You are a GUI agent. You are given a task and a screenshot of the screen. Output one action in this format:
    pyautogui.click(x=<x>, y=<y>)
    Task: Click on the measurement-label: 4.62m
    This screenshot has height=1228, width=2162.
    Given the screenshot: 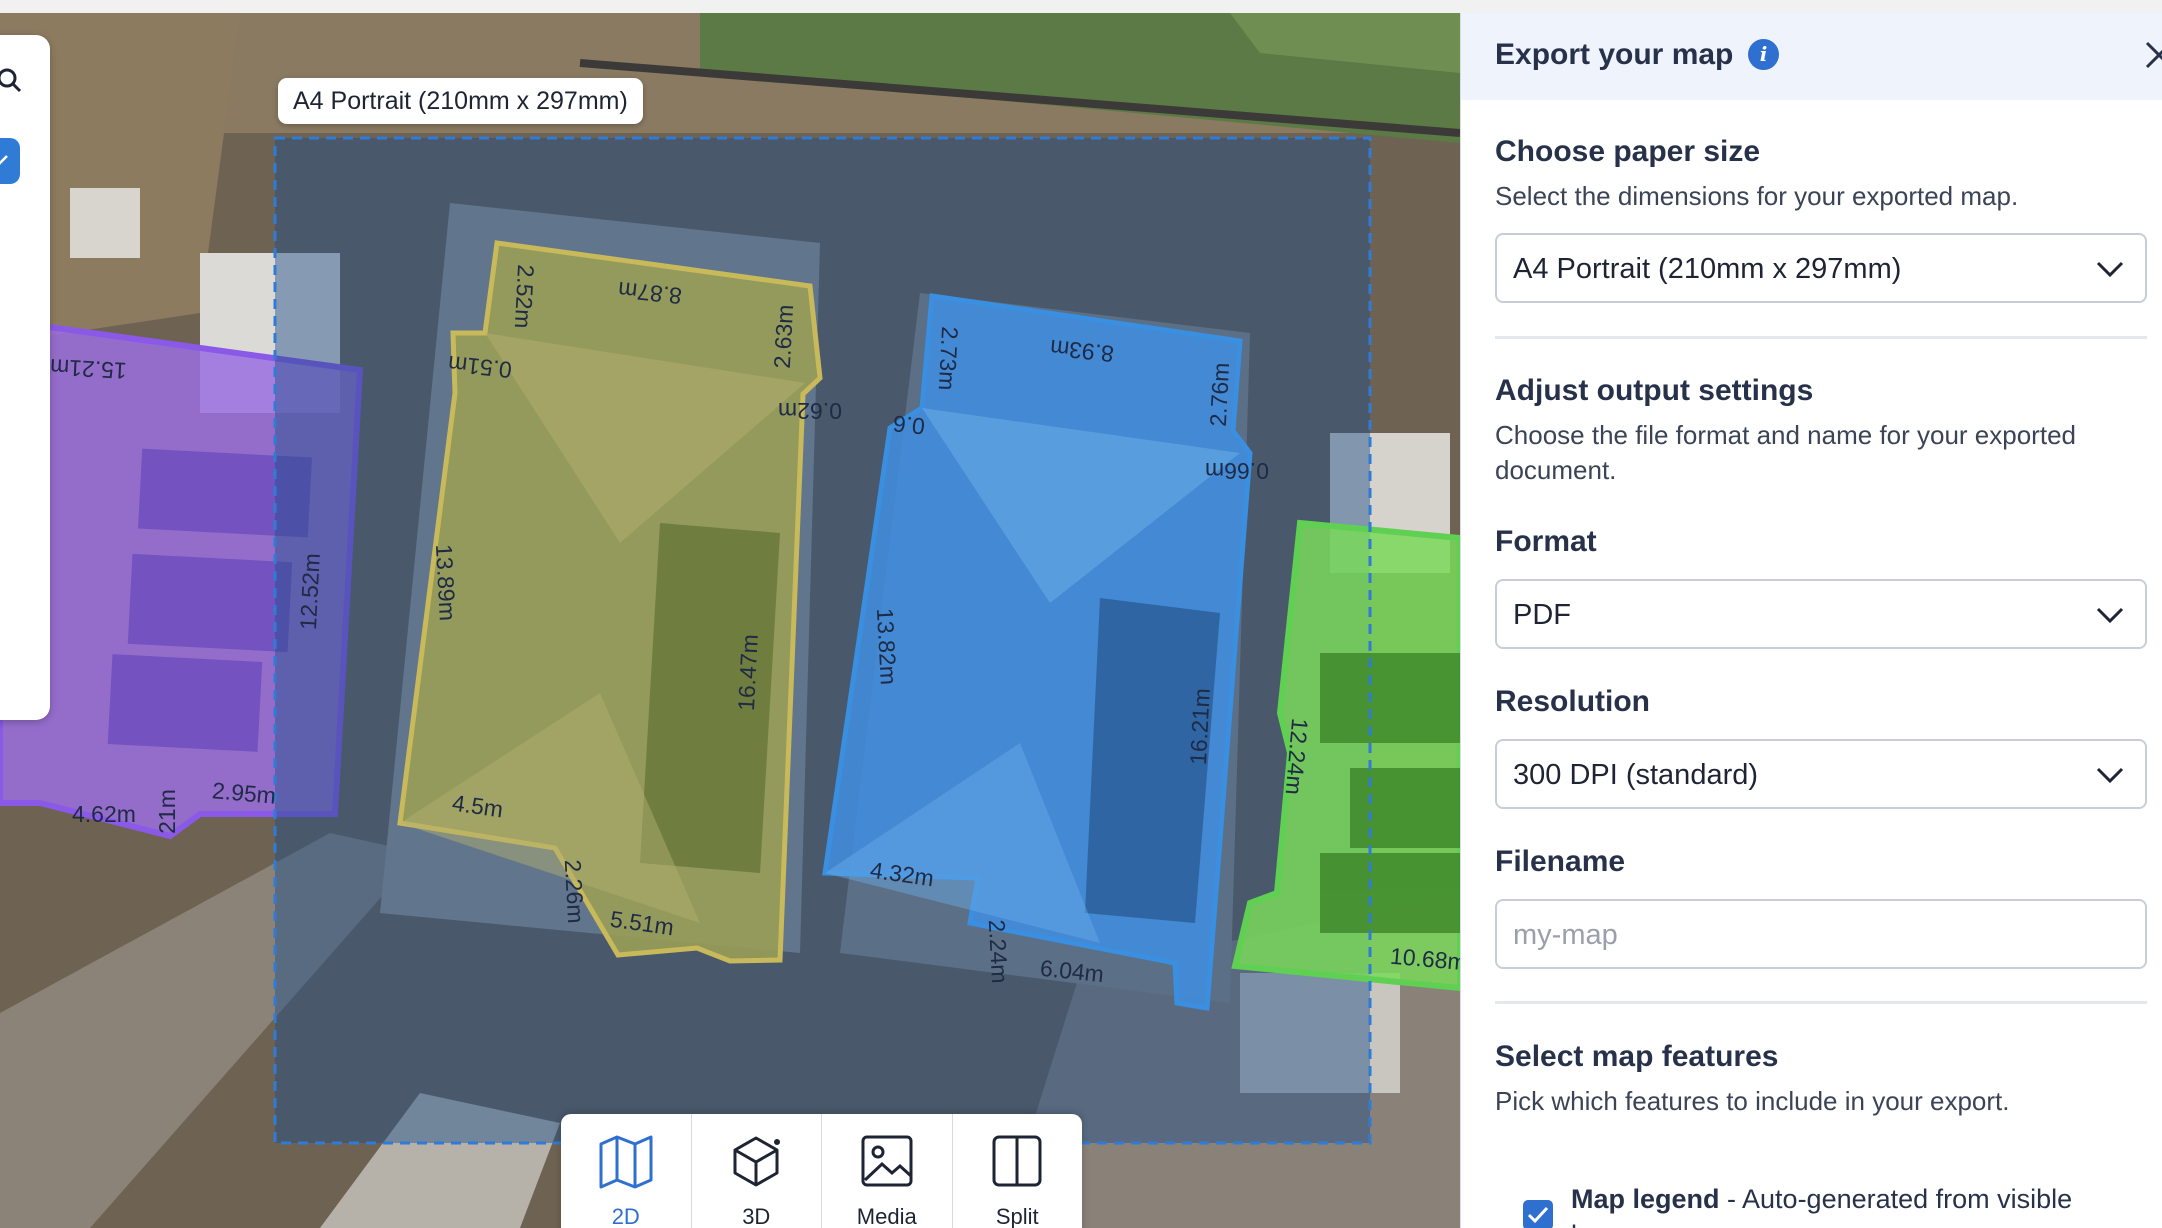 What is the action you would take?
    pyautogui.click(x=104, y=814)
    